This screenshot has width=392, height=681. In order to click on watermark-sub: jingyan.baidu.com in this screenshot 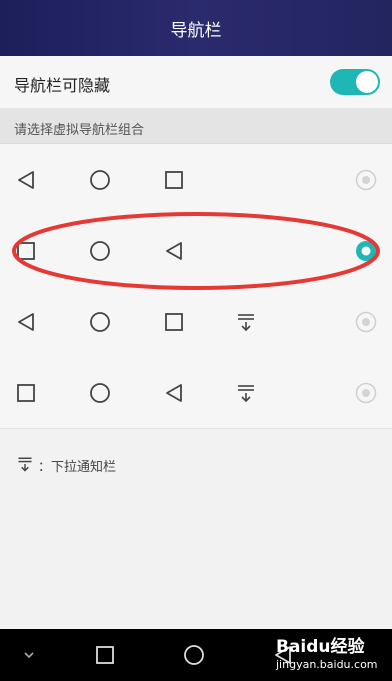, I will do `click(327, 664)`.